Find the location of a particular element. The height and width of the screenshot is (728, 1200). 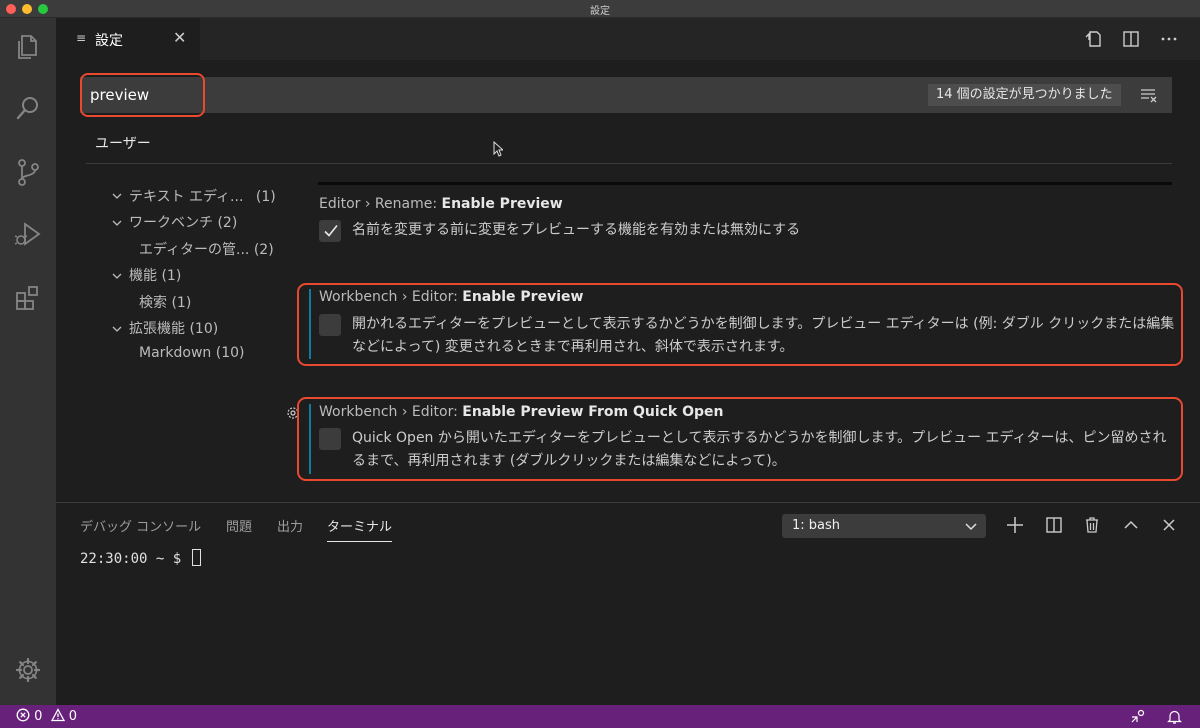

status-bar: 0 0 is located at coordinates (600, 716).